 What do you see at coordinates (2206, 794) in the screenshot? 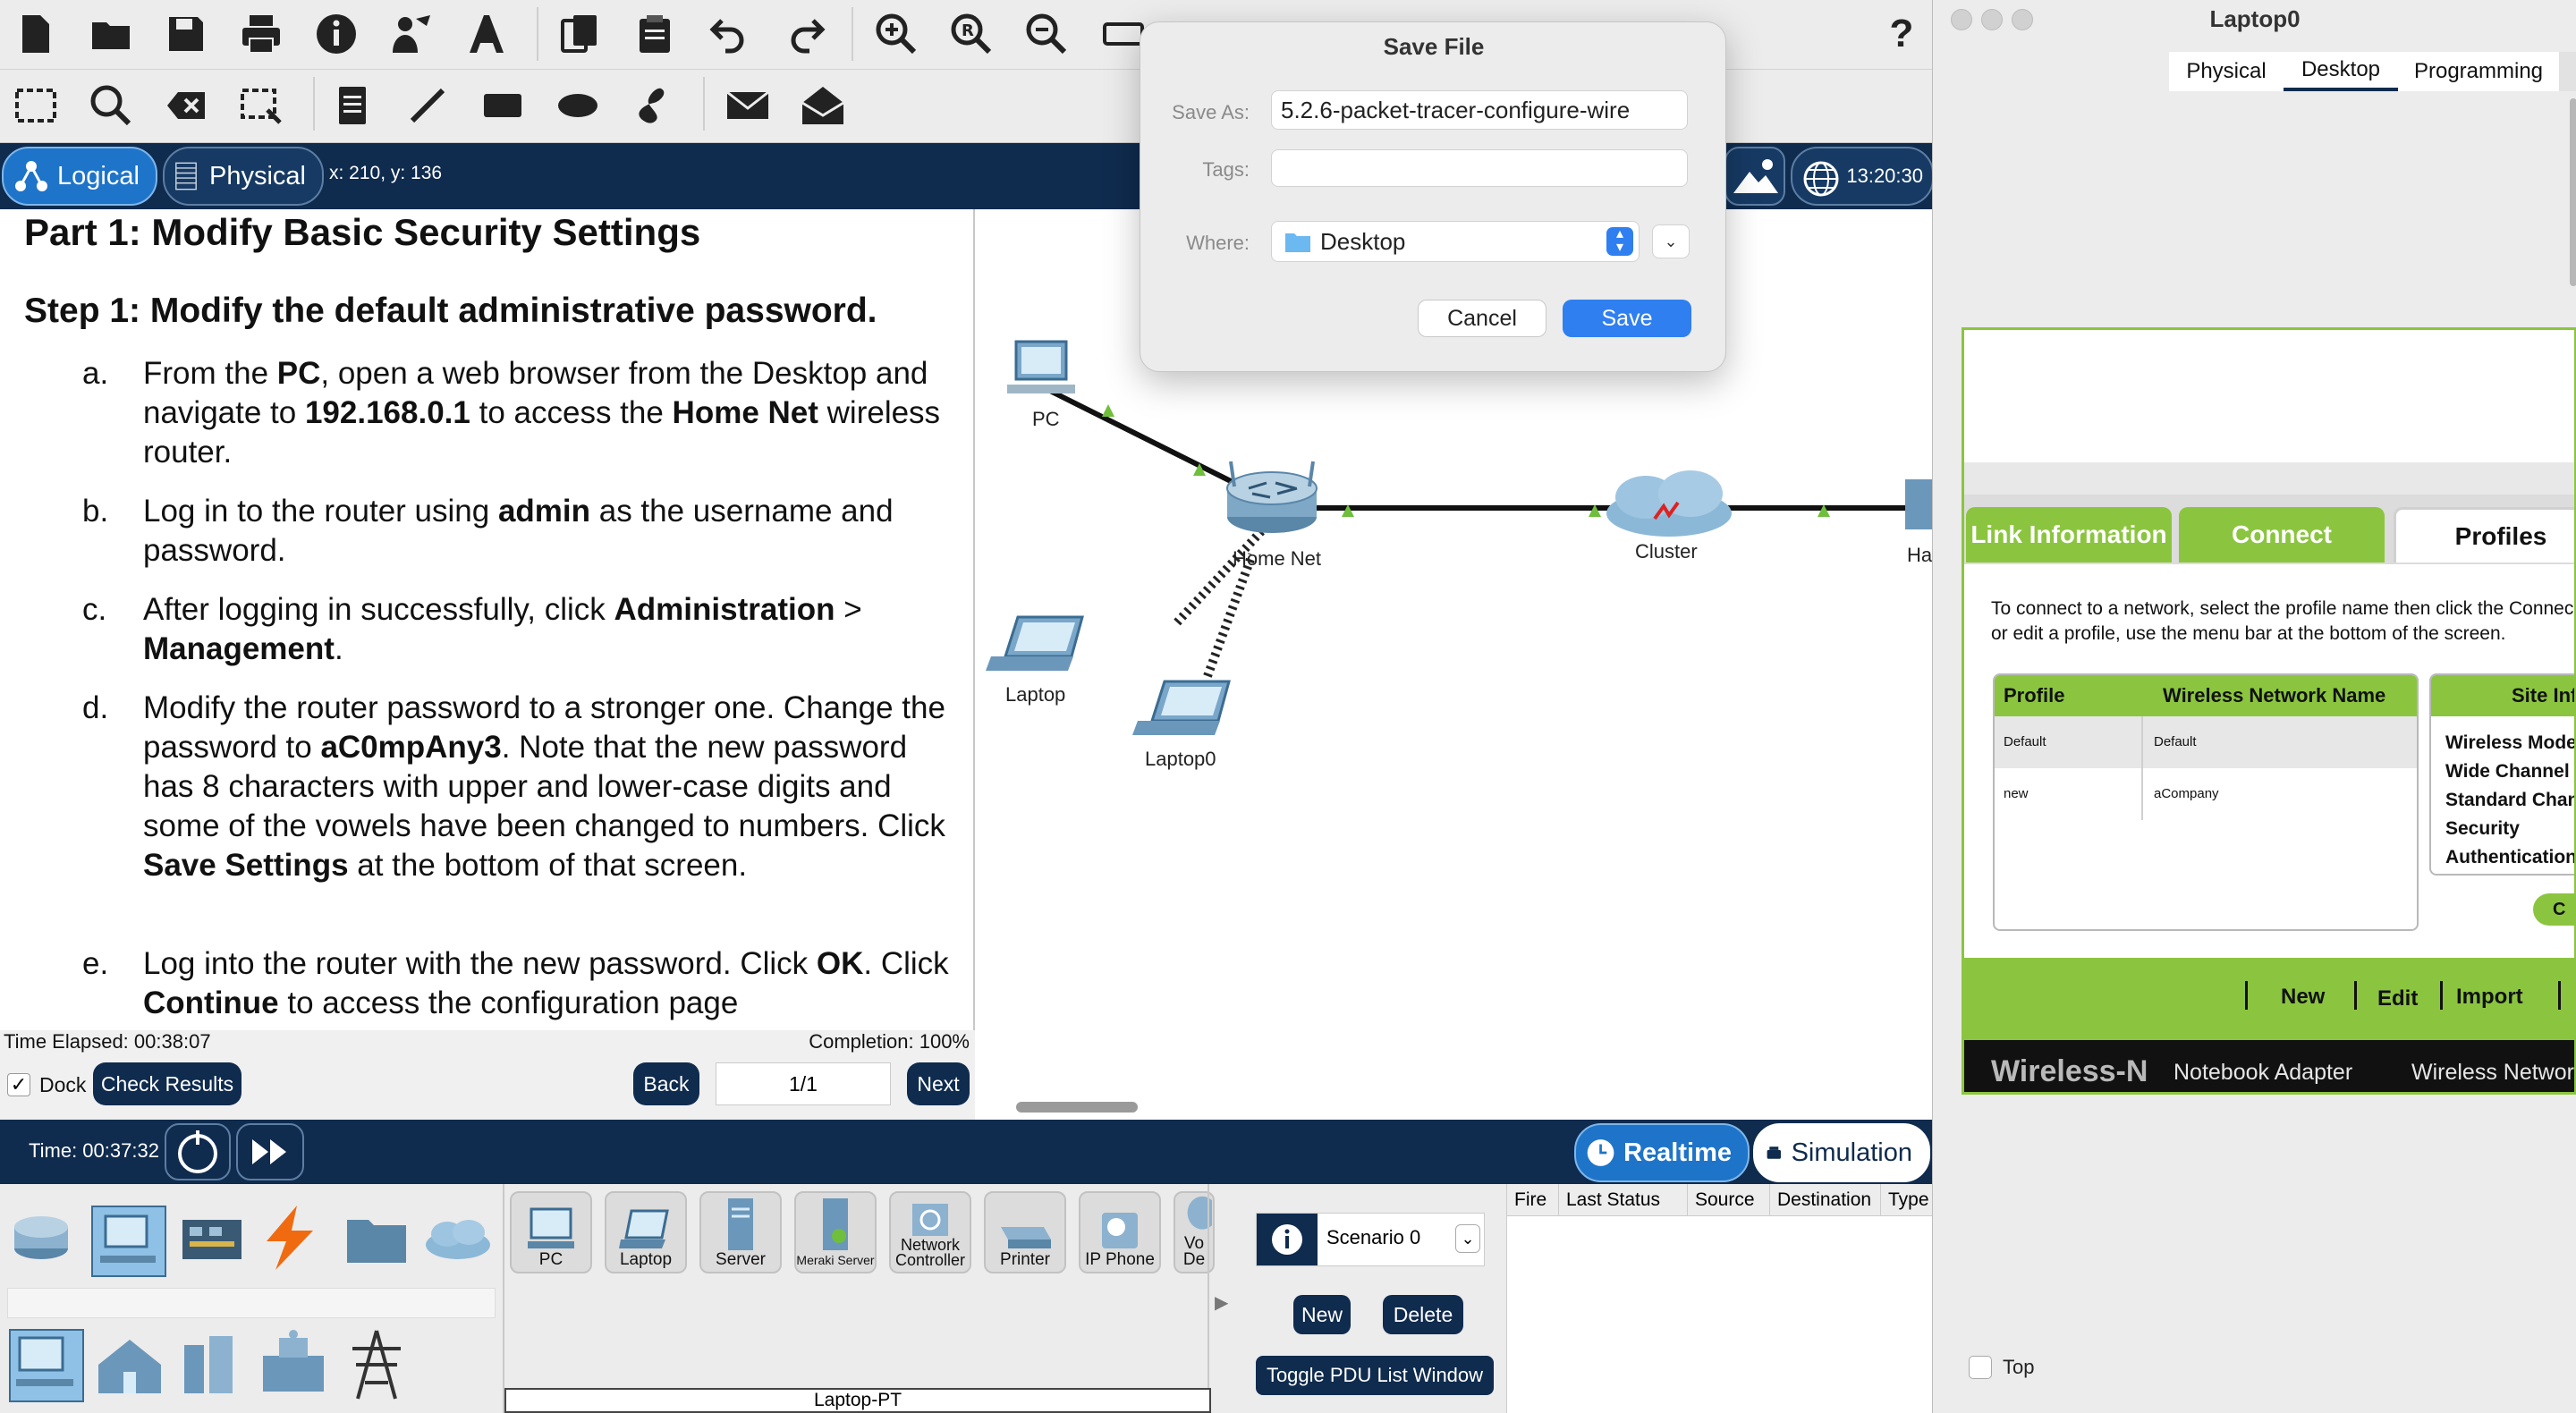
I see `profile-row: new aCompany` at bounding box center [2206, 794].